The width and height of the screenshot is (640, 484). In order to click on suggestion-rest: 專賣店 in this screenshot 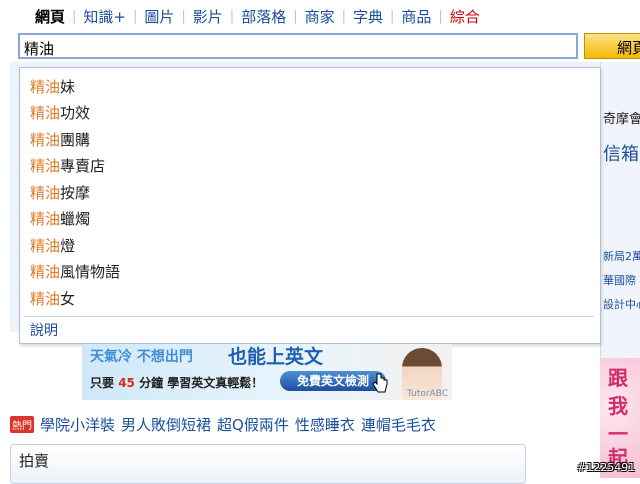, I will do `click(83, 166)`.